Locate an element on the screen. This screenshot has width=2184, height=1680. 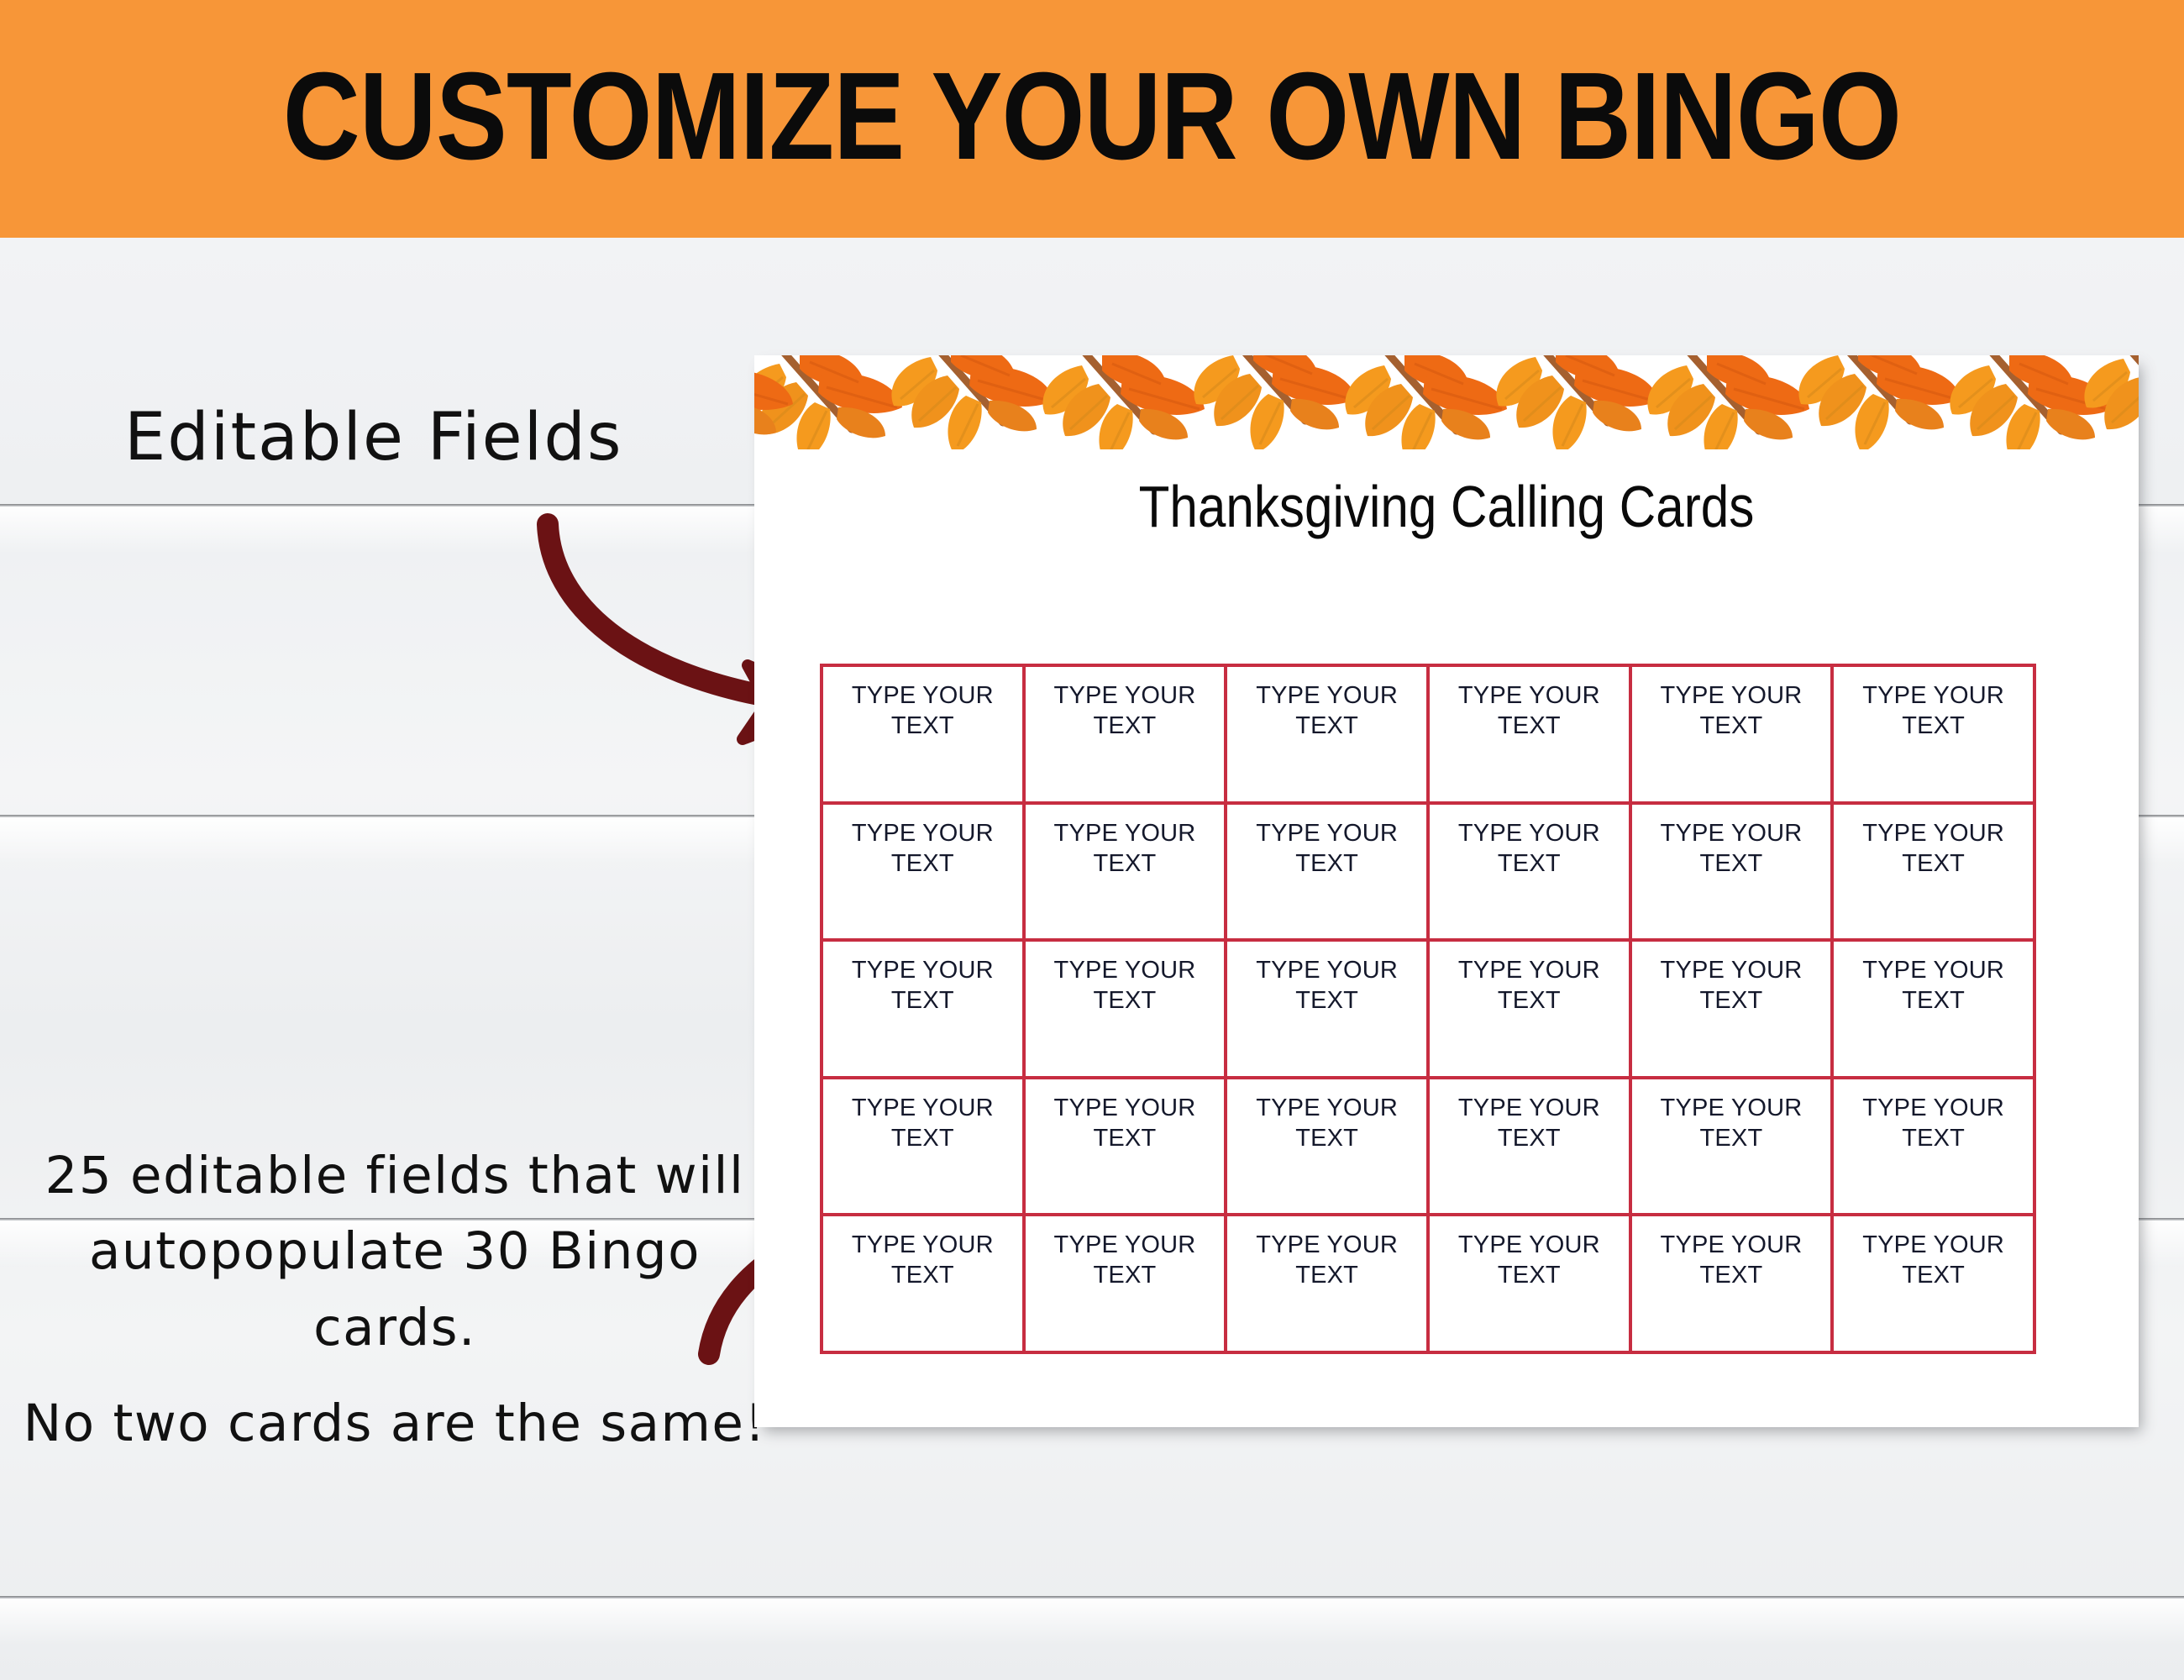
autumn-leaves-svg is located at coordinates (1446, 402).